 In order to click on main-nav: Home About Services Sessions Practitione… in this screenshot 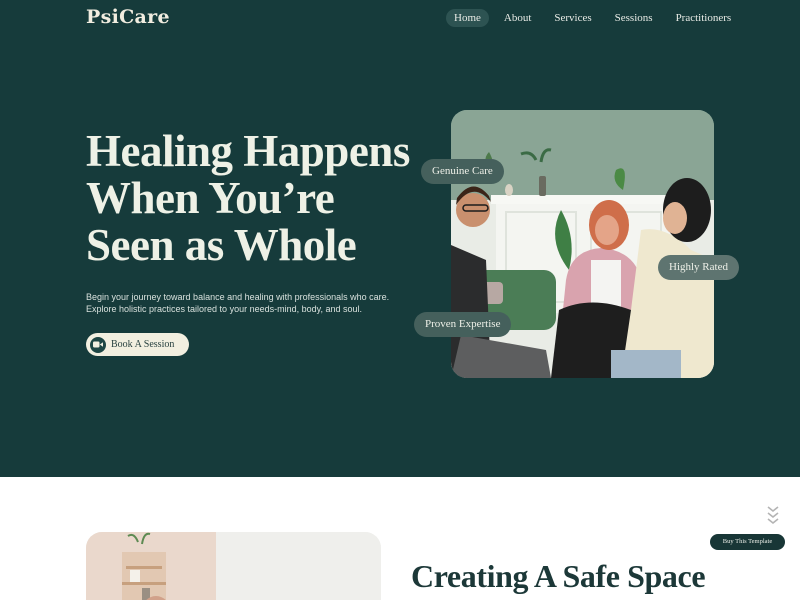, I will do `click(596, 18)`.